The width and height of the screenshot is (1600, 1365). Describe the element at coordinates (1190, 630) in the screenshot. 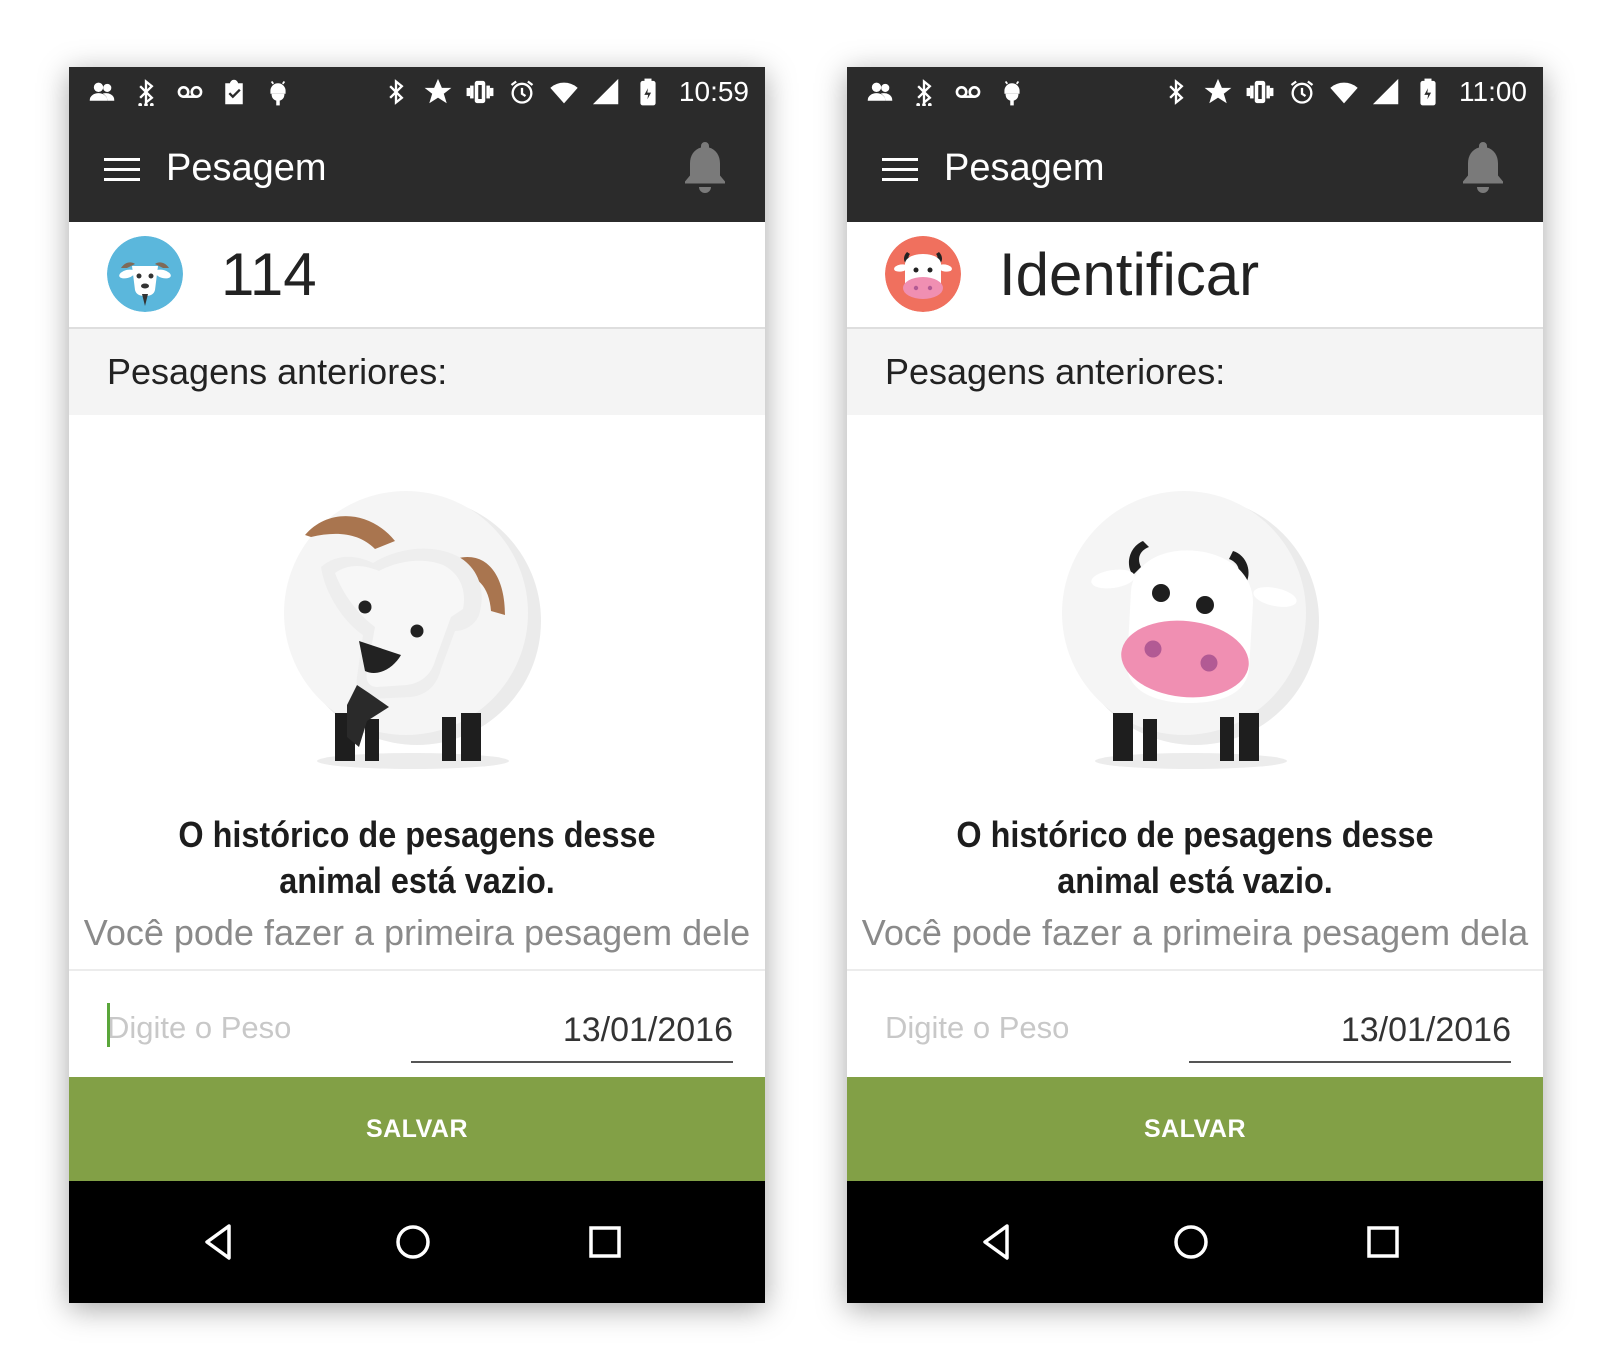

I see `cow-illustration` at that location.